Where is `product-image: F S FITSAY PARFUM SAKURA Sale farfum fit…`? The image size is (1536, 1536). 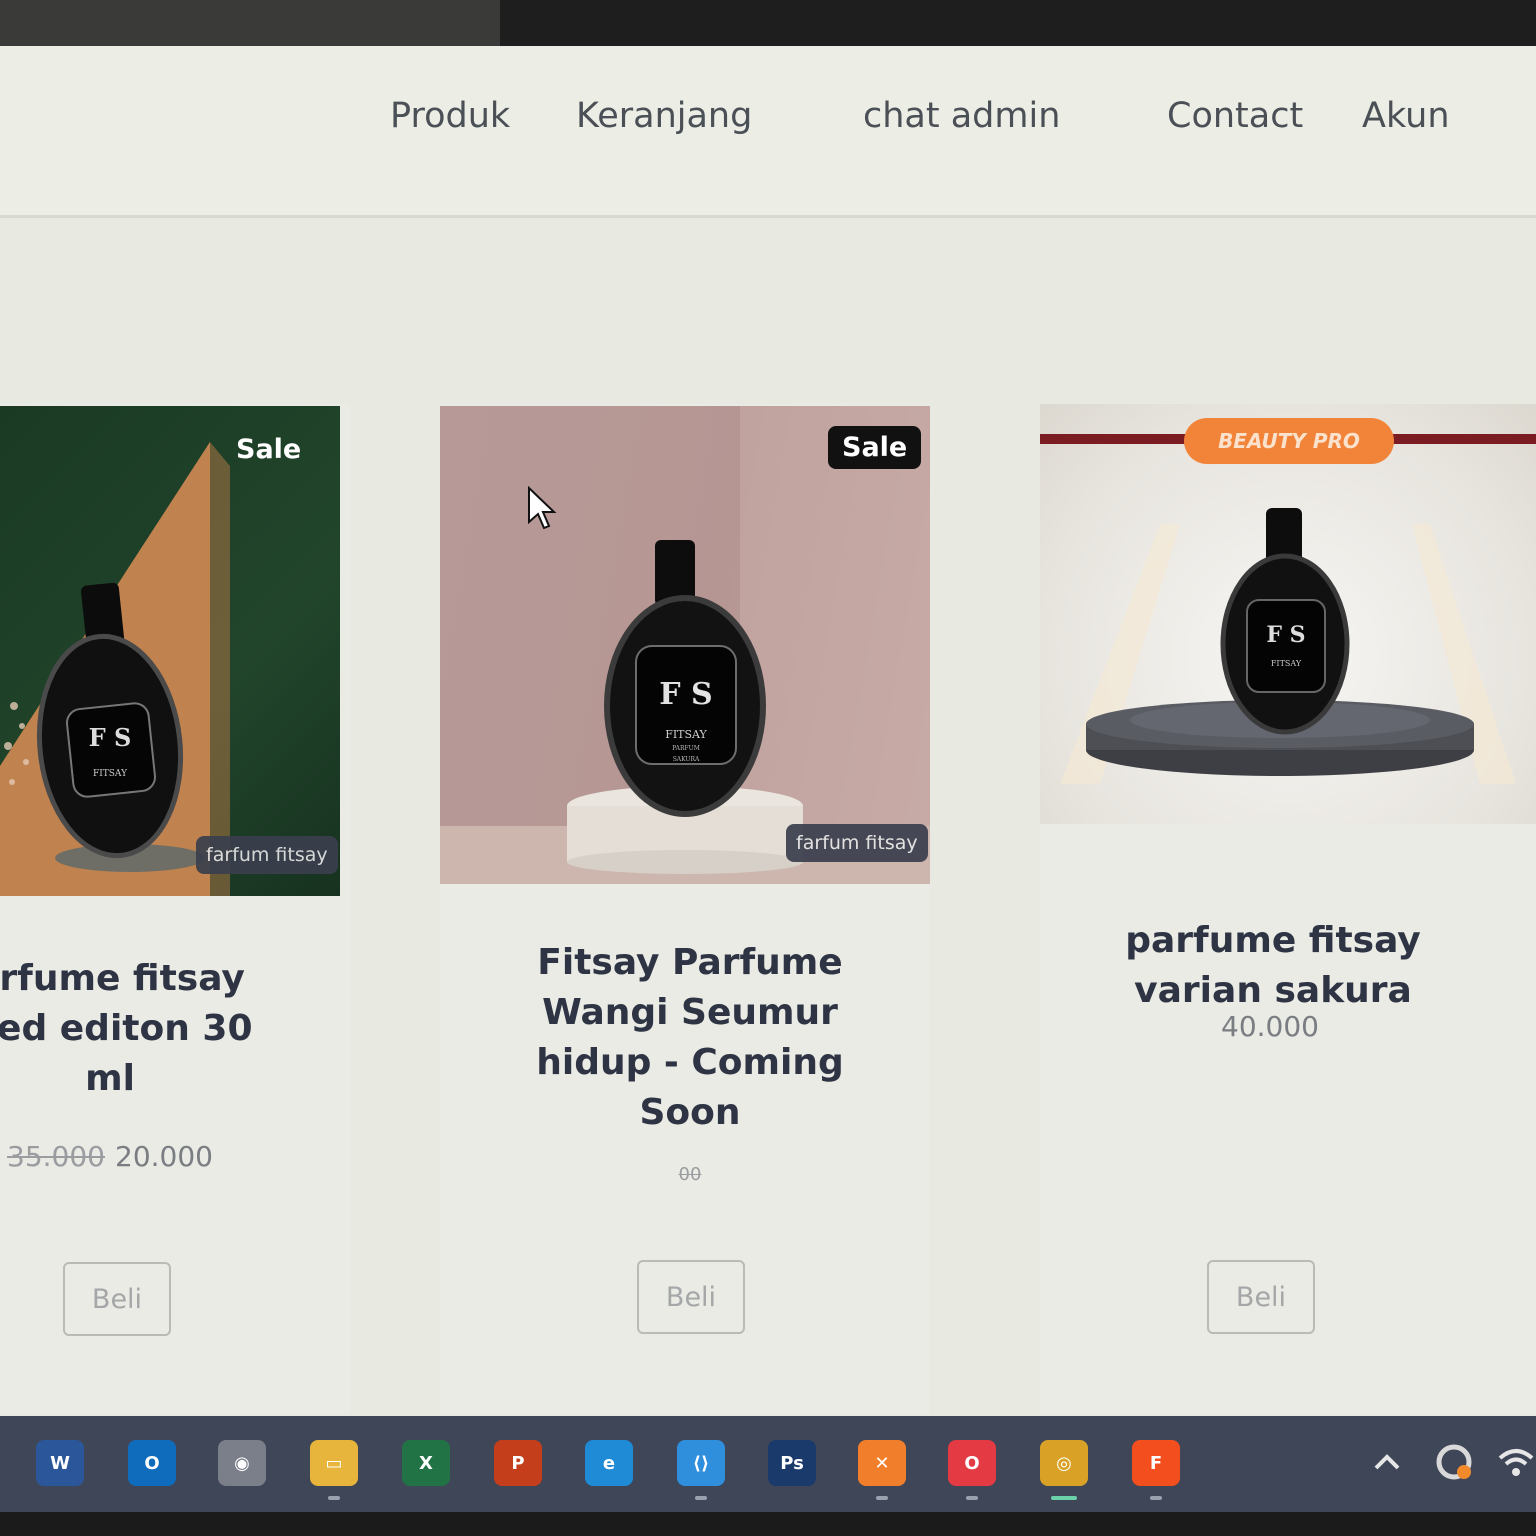
product-image: F S FITSAY PARFUM SAKURA Sale farfum fit… is located at coordinates (685, 645).